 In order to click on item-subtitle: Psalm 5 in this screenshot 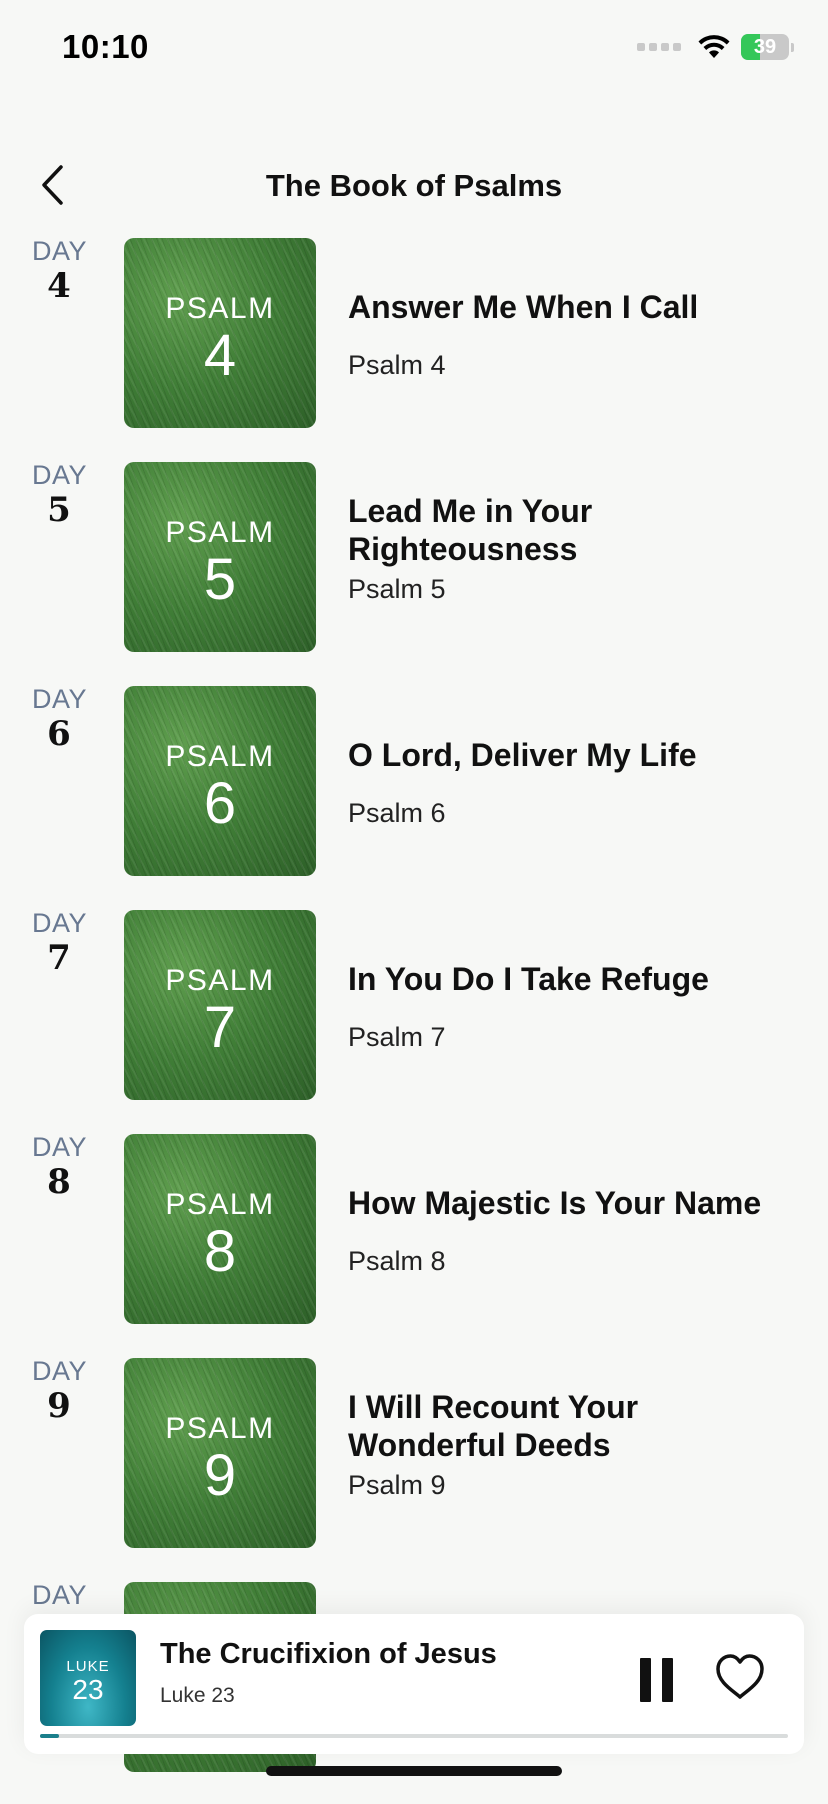, I will do `click(397, 589)`.